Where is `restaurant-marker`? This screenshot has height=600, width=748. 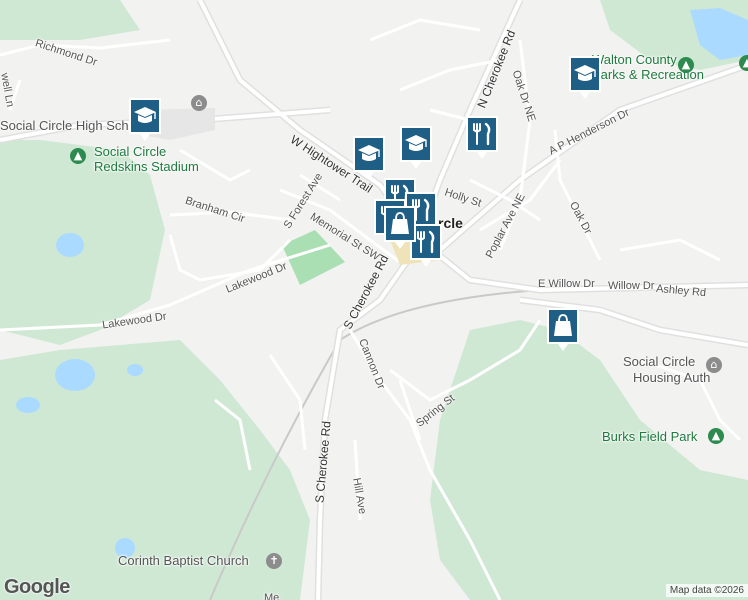
restaurant-marker is located at coordinates (482, 137).